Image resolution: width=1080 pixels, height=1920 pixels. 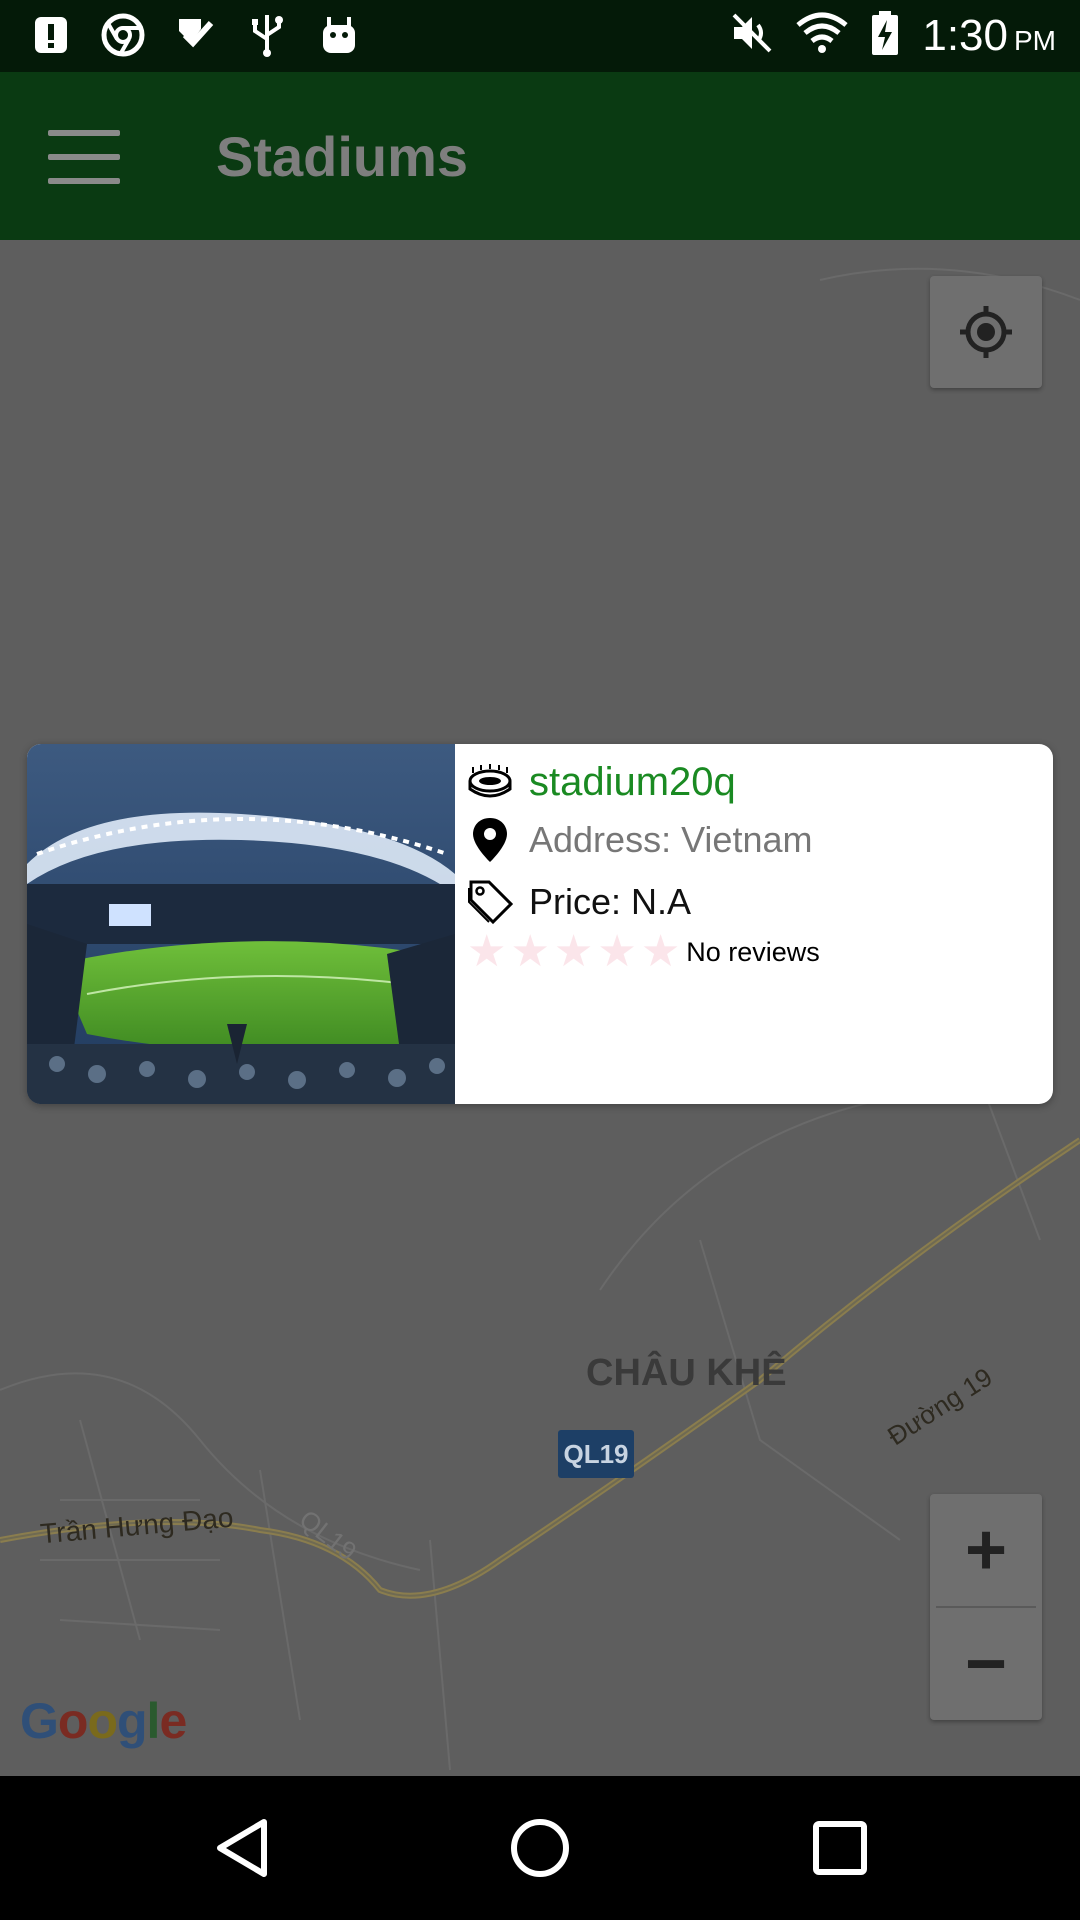 I want to click on recents-icon, so click(x=840, y=1848).